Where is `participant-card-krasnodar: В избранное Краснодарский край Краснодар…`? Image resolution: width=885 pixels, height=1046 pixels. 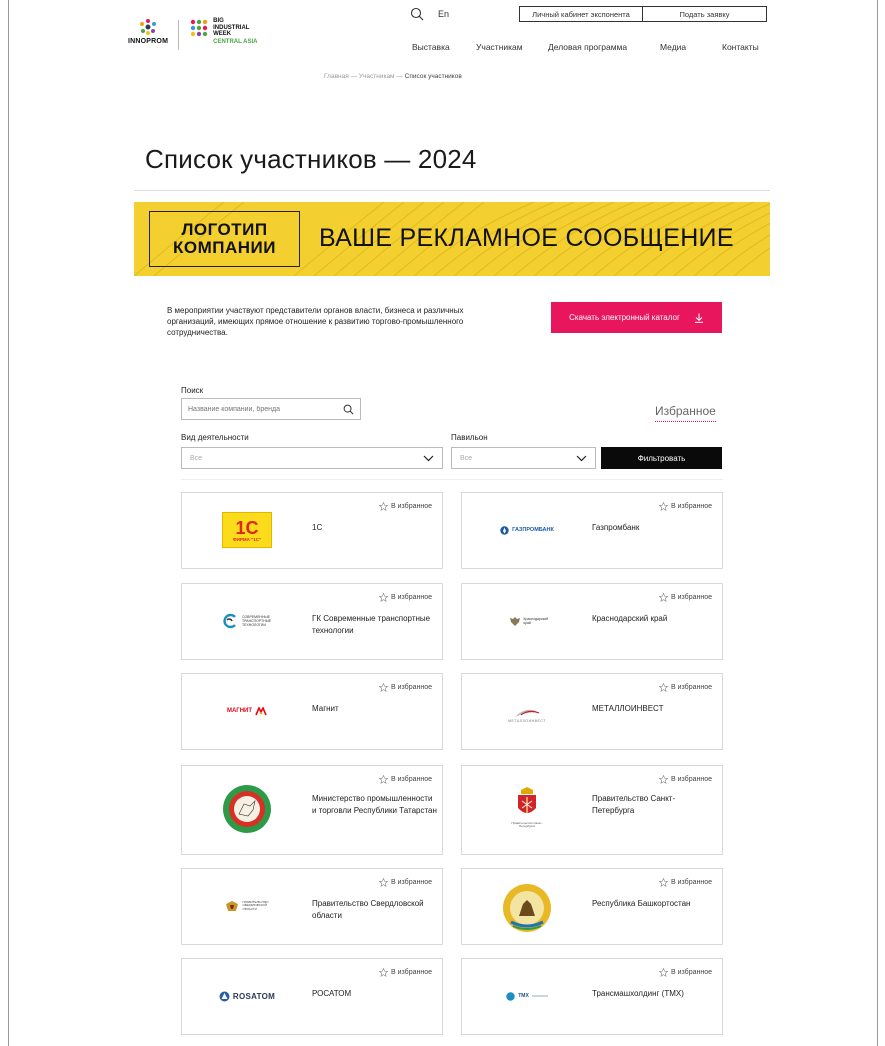 participant-card-krasnodar: В избранное Краснодарский край Краснодар… is located at coordinates (592, 621).